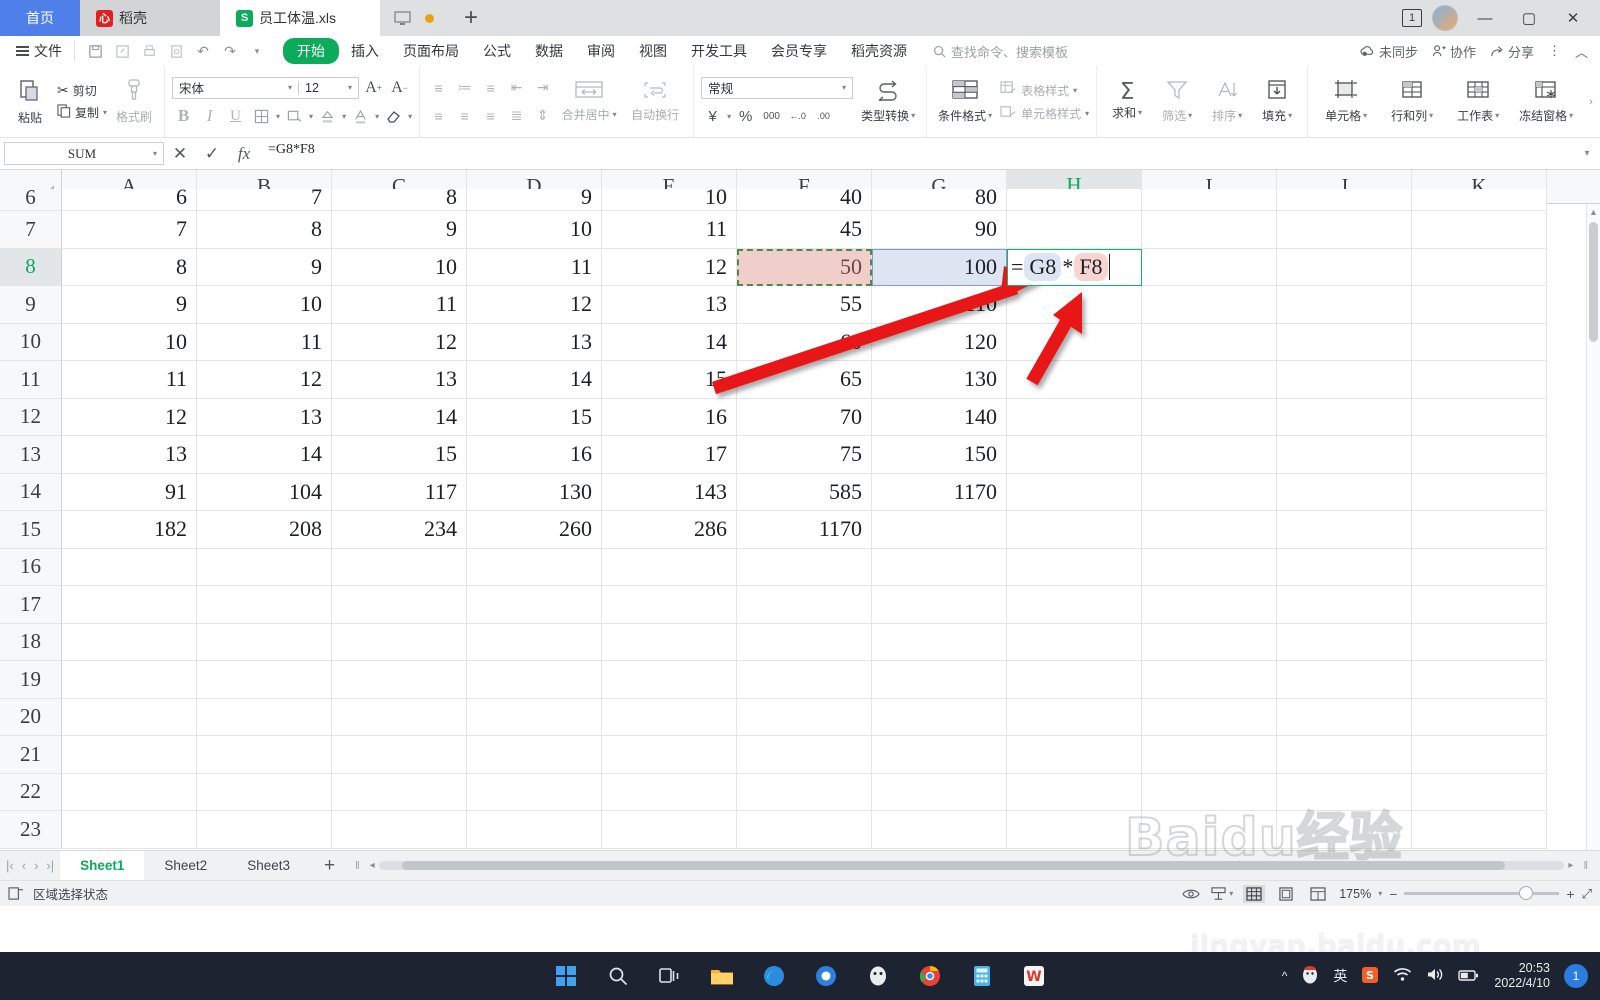 The width and height of the screenshot is (1600, 1000). I want to click on font-name-input: 宋体 ▾, so click(235, 87).